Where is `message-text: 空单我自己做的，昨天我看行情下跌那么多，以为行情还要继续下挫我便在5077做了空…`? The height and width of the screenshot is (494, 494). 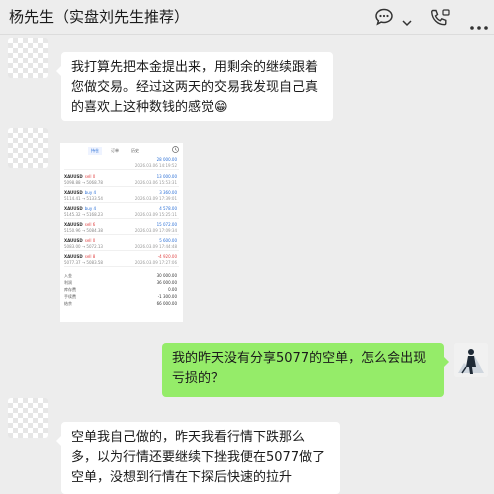
message-text: 空单我自己做的，昨天我看行情下跌那么多，以为行情还要继续下挫我便在5077做了空… is located at coordinates (198, 457).